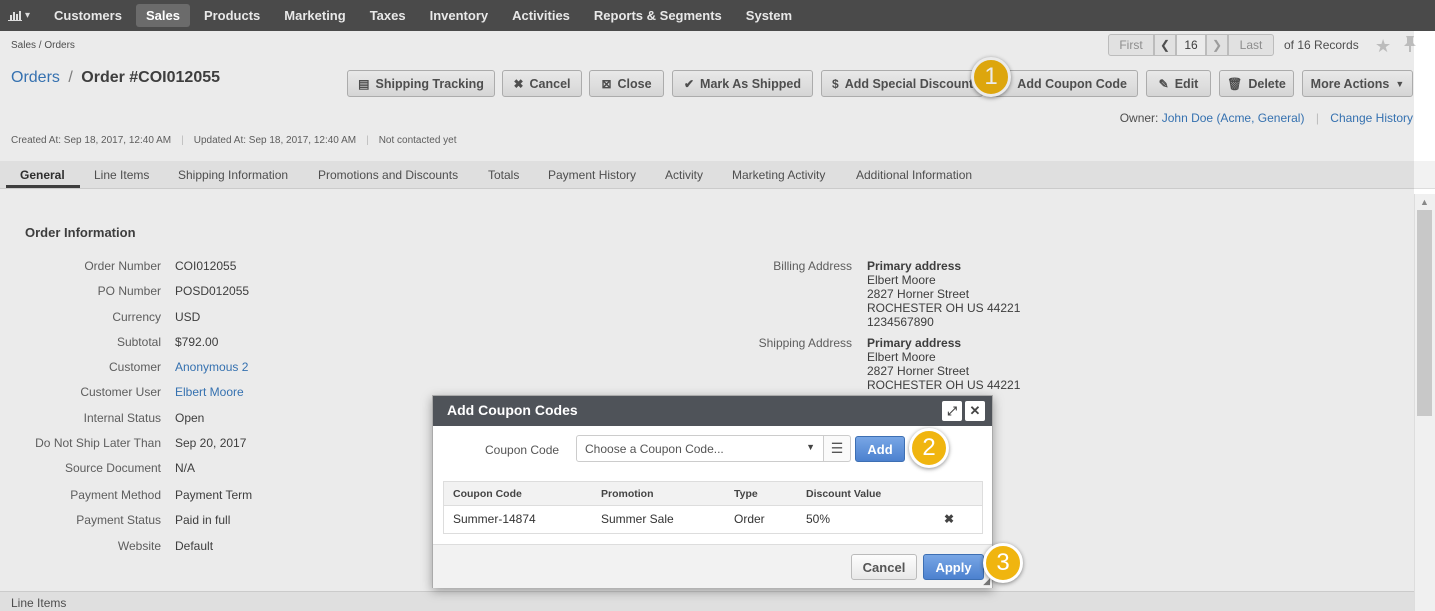 The image size is (1435, 611). What do you see at coordinates (880, 449) in the screenshot?
I see `add-coupon-button: Add` at bounding box center [880, 449].